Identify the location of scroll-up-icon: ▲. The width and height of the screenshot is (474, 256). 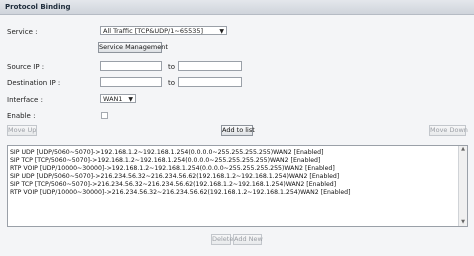
(463, 149).